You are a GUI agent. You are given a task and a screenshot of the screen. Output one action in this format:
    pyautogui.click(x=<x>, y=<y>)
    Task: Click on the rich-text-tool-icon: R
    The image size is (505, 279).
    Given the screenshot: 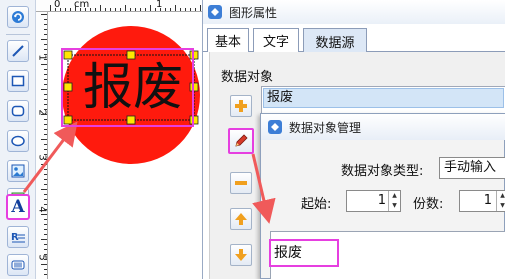 What is the action you would take?
    pyautogui.click(x=18, y=237)
    